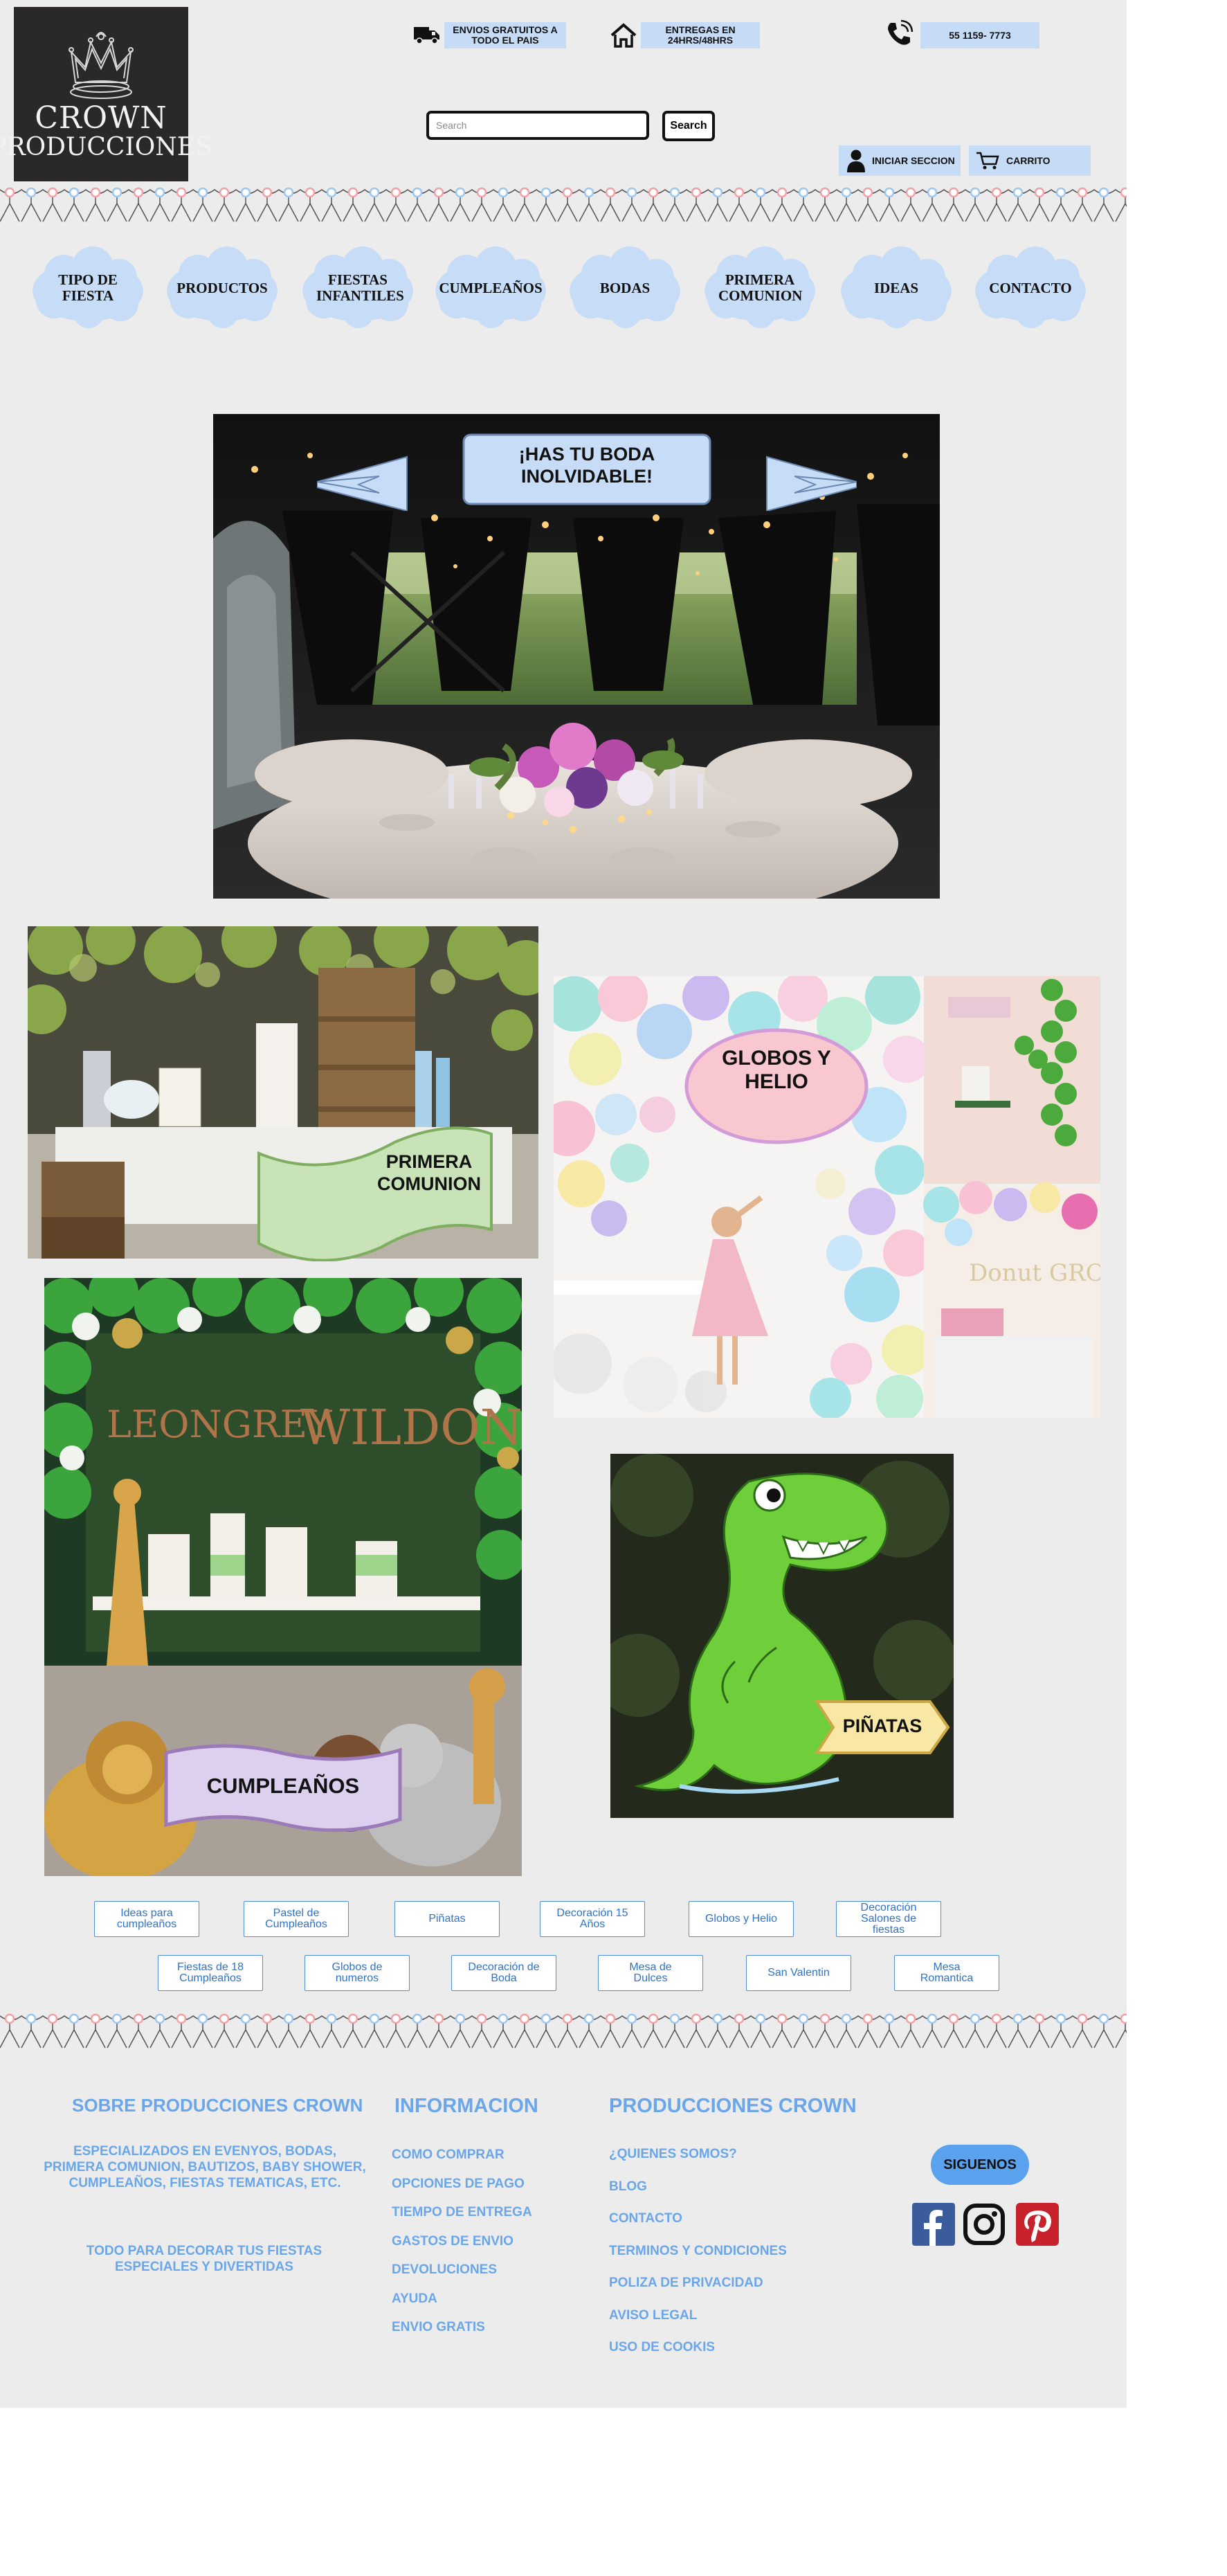 This screenshot has width=1227, height=2576. I want to click on nav-label: PRIMERA COMUNION, so click(760, 287).